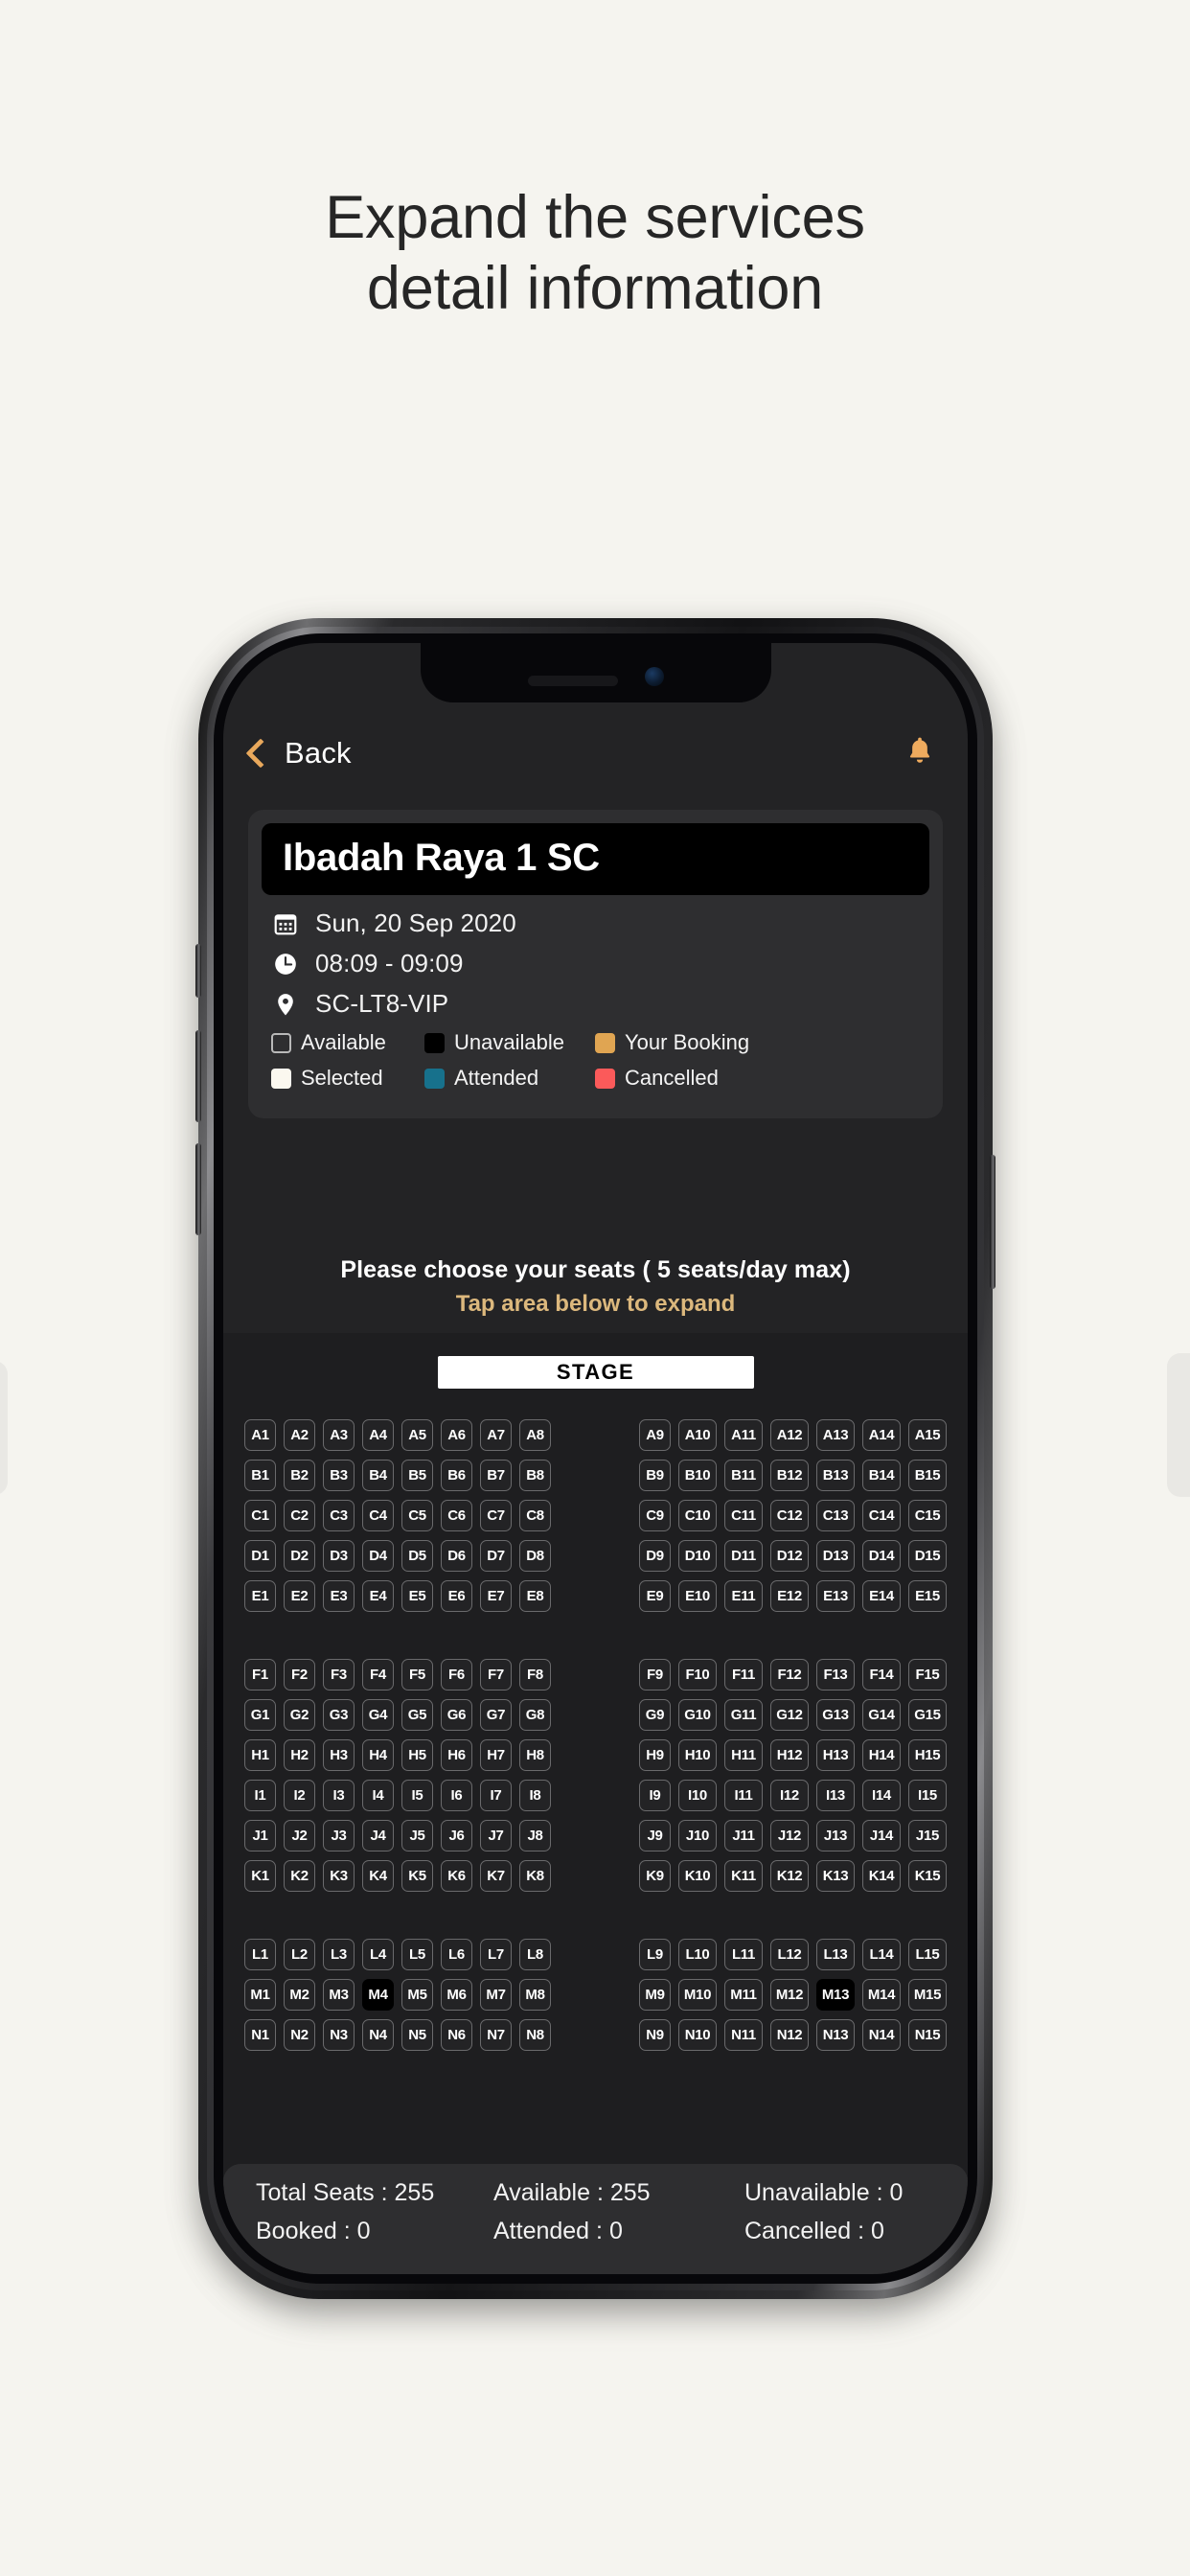 Image resolution: width=1190 pixels, height=2576 pixels. What do you see at coordinates (698, 1515) in the screenshot?
I see `seat-c10: C10` at bounding box center [698, 1515].